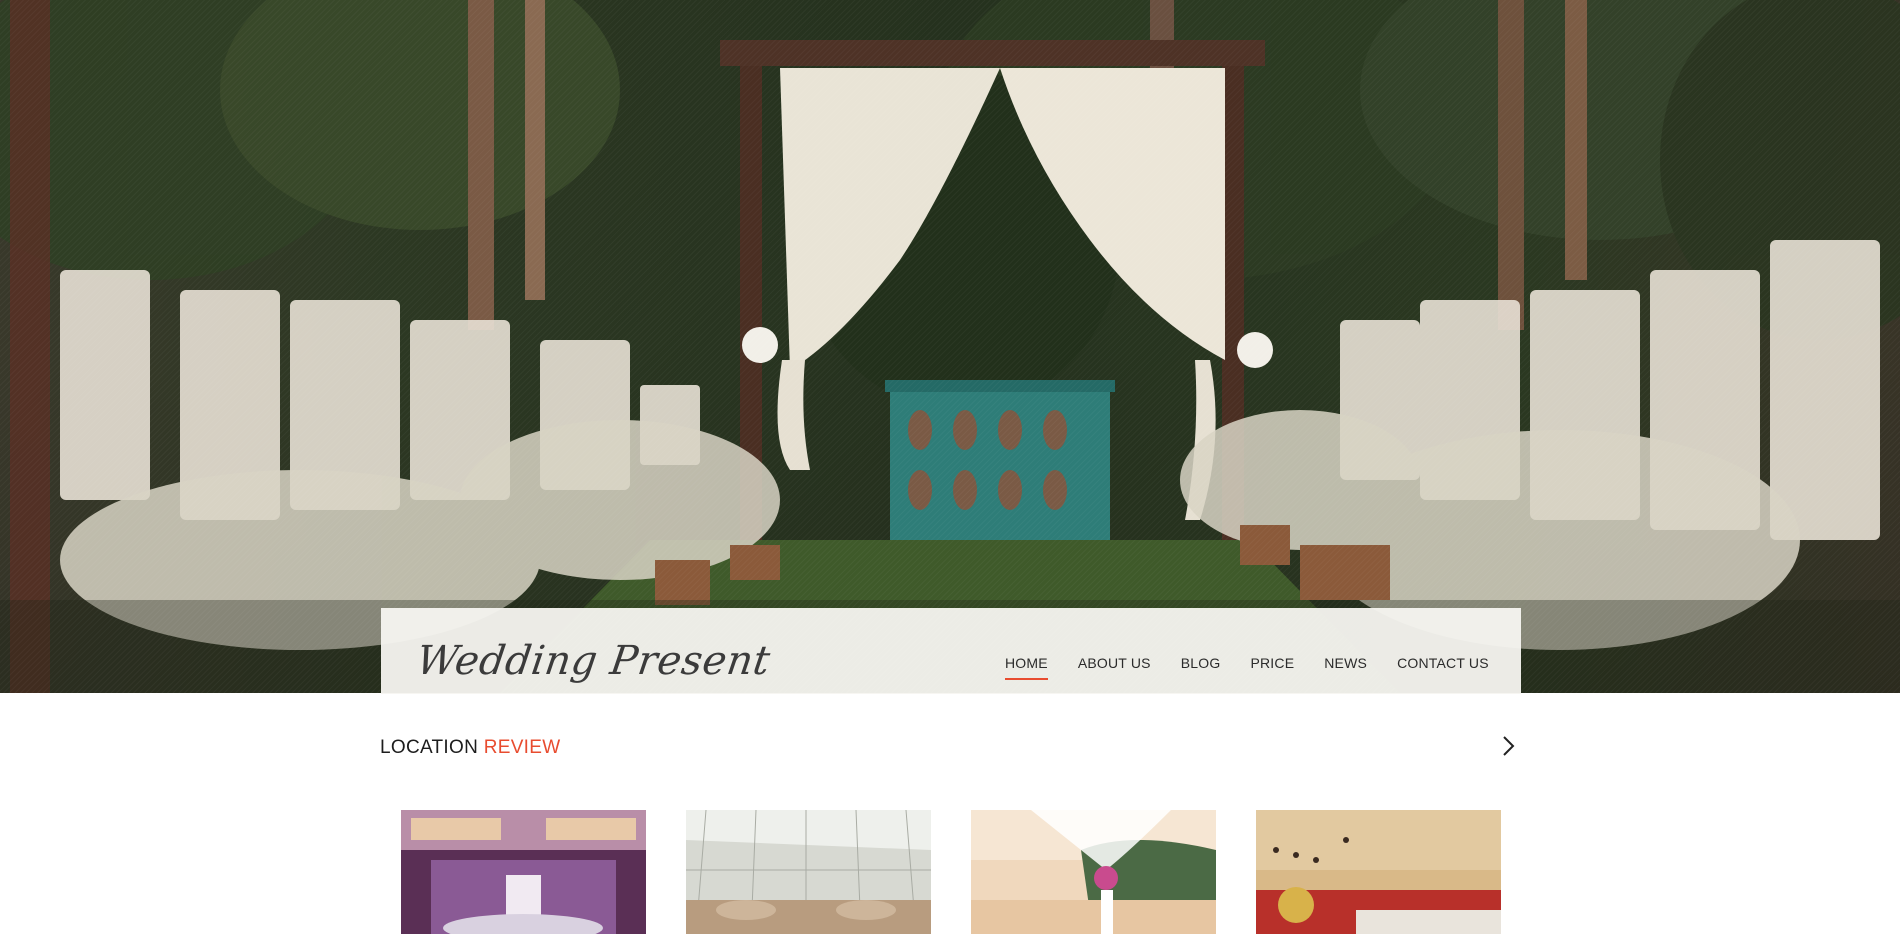  What do you see at coordinates (1272, 663) in the screenshot?
I see `nav-item-price: PRICE` at bounding box center [1272, 663].